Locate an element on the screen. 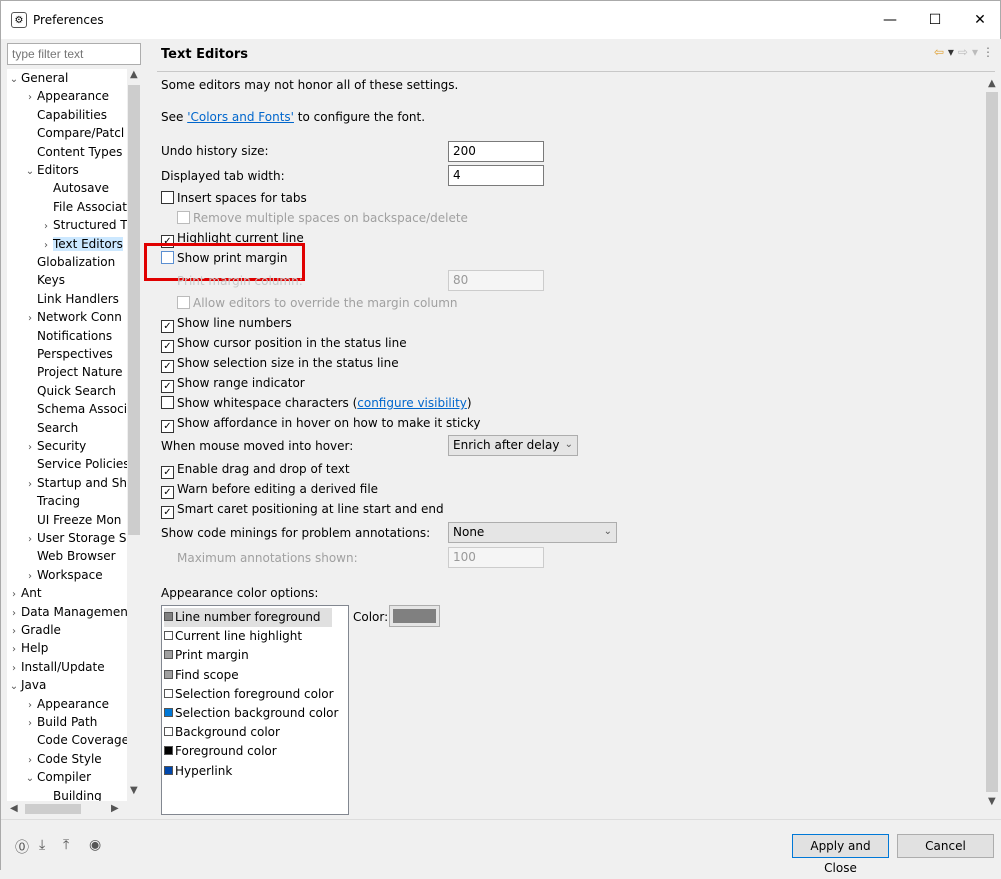 The image size is (1001, 879). hscroll-thumb is located at coordinates (53, 809).